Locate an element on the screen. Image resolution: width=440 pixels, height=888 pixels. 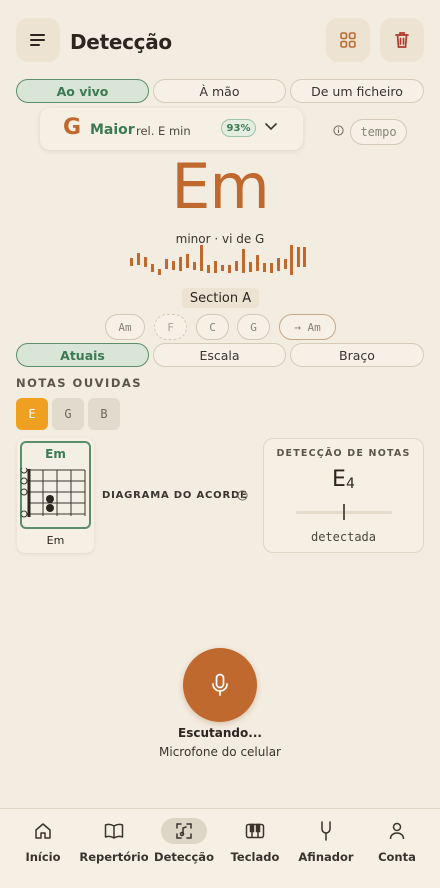
piano-icon is located at coordinates (255, 831).